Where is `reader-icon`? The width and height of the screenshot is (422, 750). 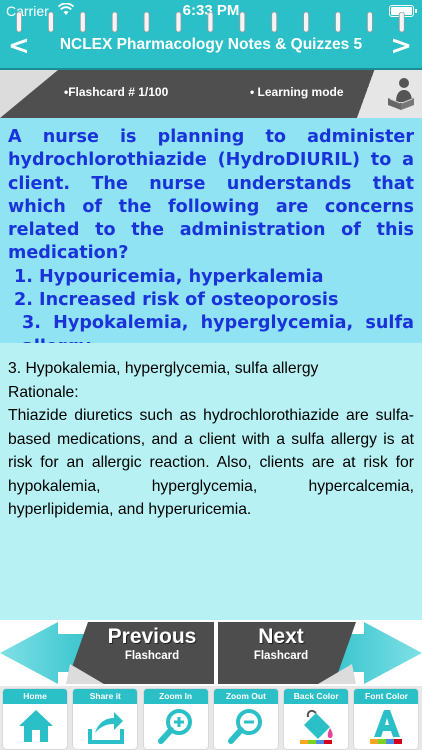
reader-icon is located at coordinates (401, 96).